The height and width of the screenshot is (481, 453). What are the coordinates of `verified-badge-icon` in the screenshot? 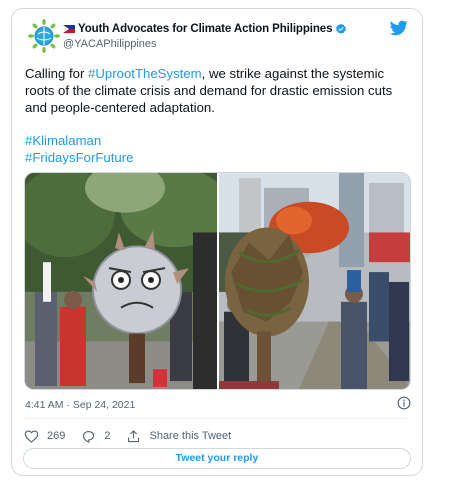 It's located at (341, 28).